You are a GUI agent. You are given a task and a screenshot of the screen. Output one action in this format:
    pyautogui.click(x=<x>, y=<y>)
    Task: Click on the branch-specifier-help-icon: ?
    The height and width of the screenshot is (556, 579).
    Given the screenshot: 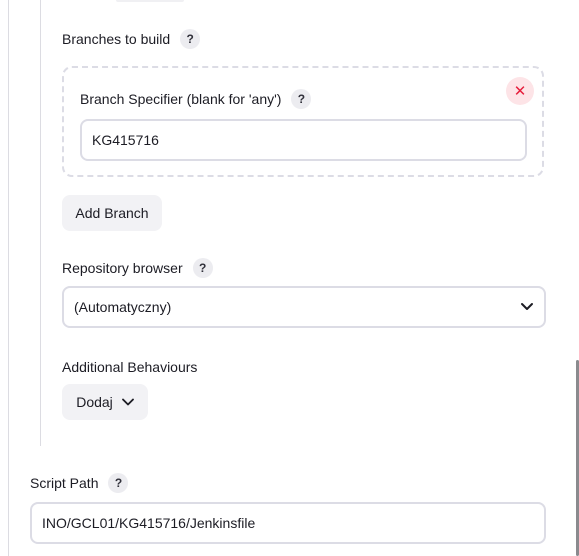 What is the action you would take?
    pyautogui.click(x=301, y=99)
    